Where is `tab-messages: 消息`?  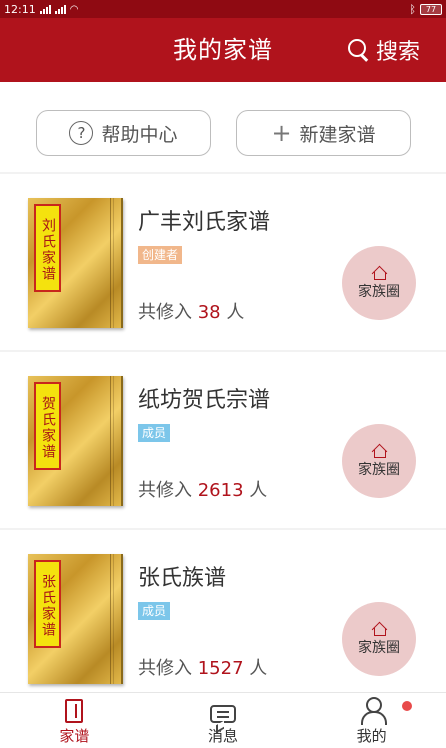 tab-messages: 消息 is located at coordinates (223, 720).